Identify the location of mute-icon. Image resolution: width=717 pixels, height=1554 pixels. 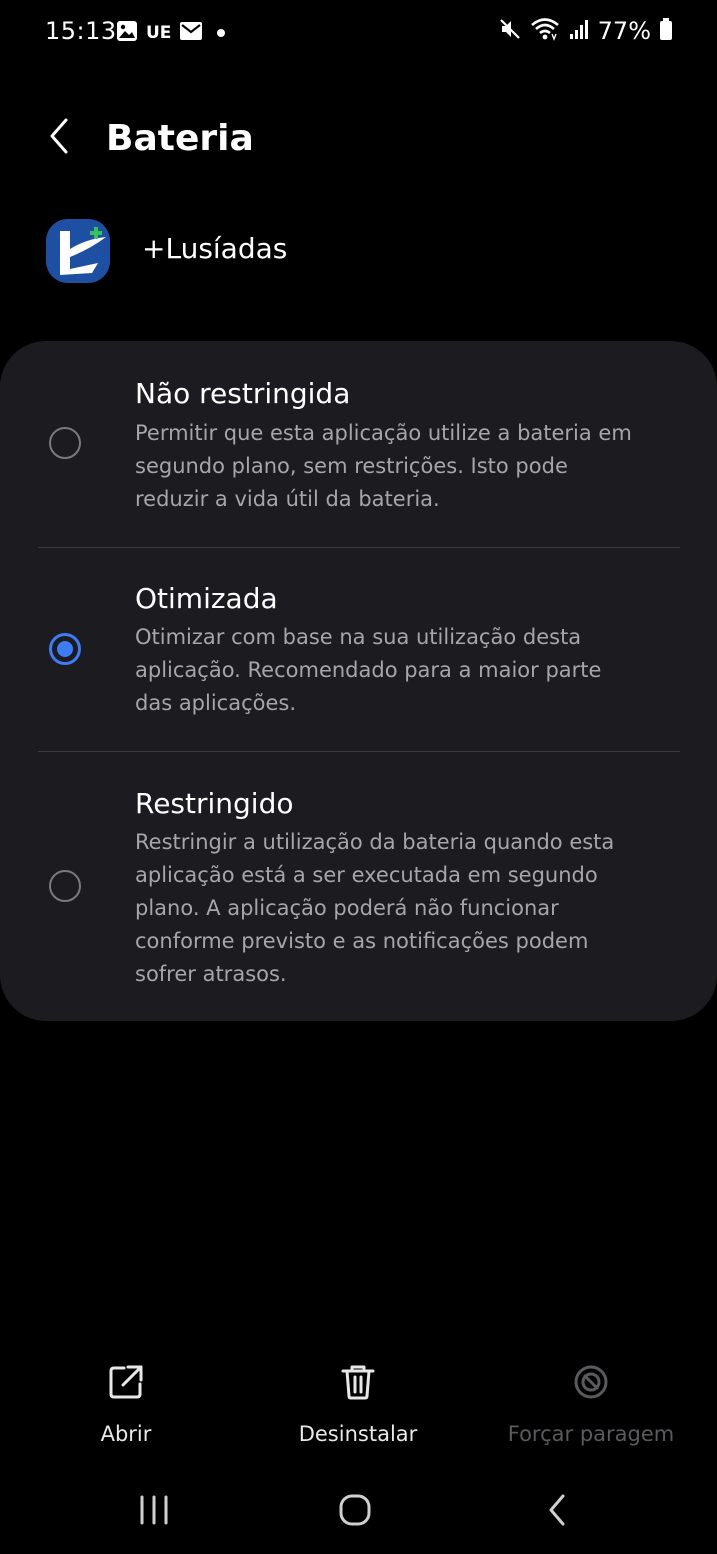
(510, 31).